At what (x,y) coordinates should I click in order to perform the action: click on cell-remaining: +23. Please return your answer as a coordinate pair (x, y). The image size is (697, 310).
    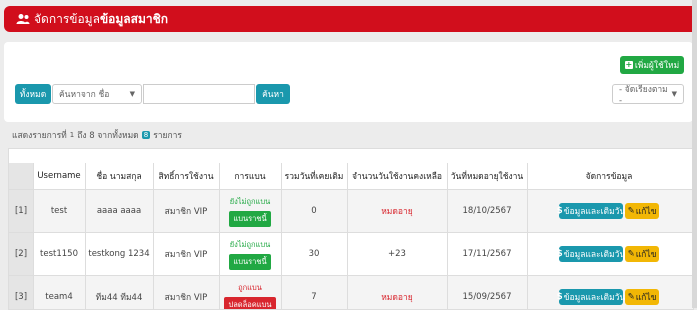
    Looking at the image, I should click on (397, 254).